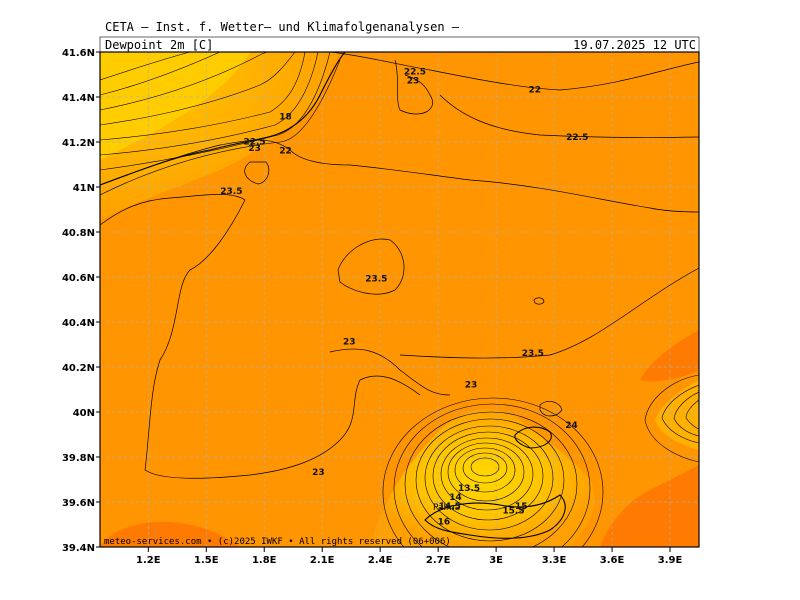  What do you see at coordinates (438, 560) in the screenshot?
I see `x-tick-label: 2.7E` at bounding box center [438, 560].